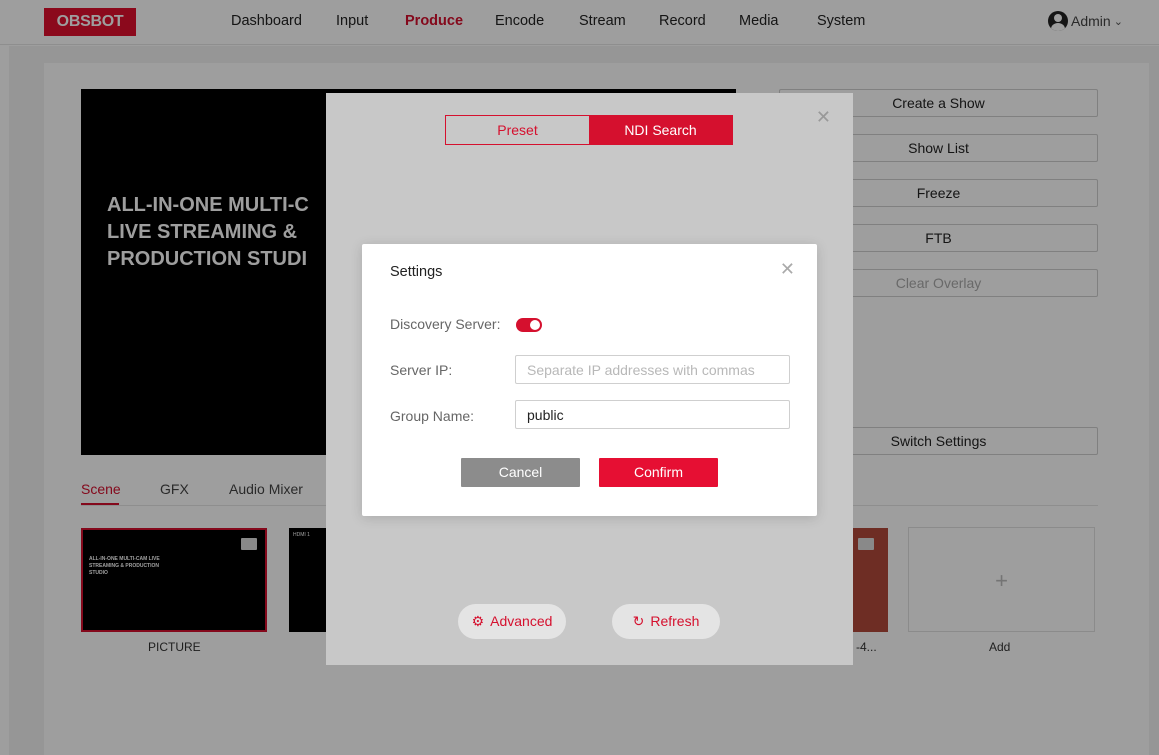 Image resolution: width=1159 pixels, height=755 pixels. I want to click on cancel-button: Cancel, so click(520, 472).